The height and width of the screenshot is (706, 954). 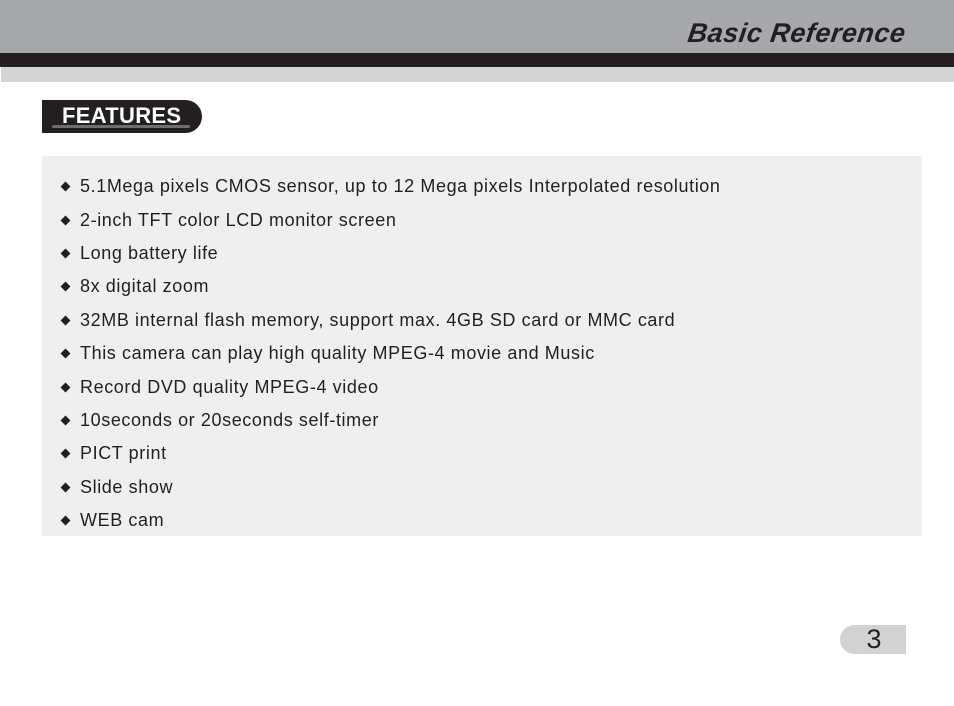 What do you see at coordinates (229, 386) in the screenshot?
I see `feature-text: Record DVD quality MPEG-4 video` at bounding box center [229, 386].